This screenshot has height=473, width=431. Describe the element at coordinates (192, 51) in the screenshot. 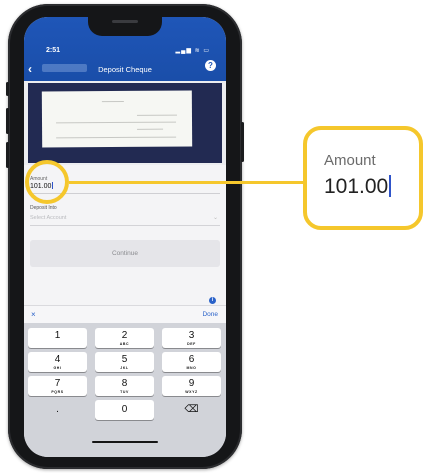

I see `status-icons: ▂▄▆ ≋ ▭` at that location.